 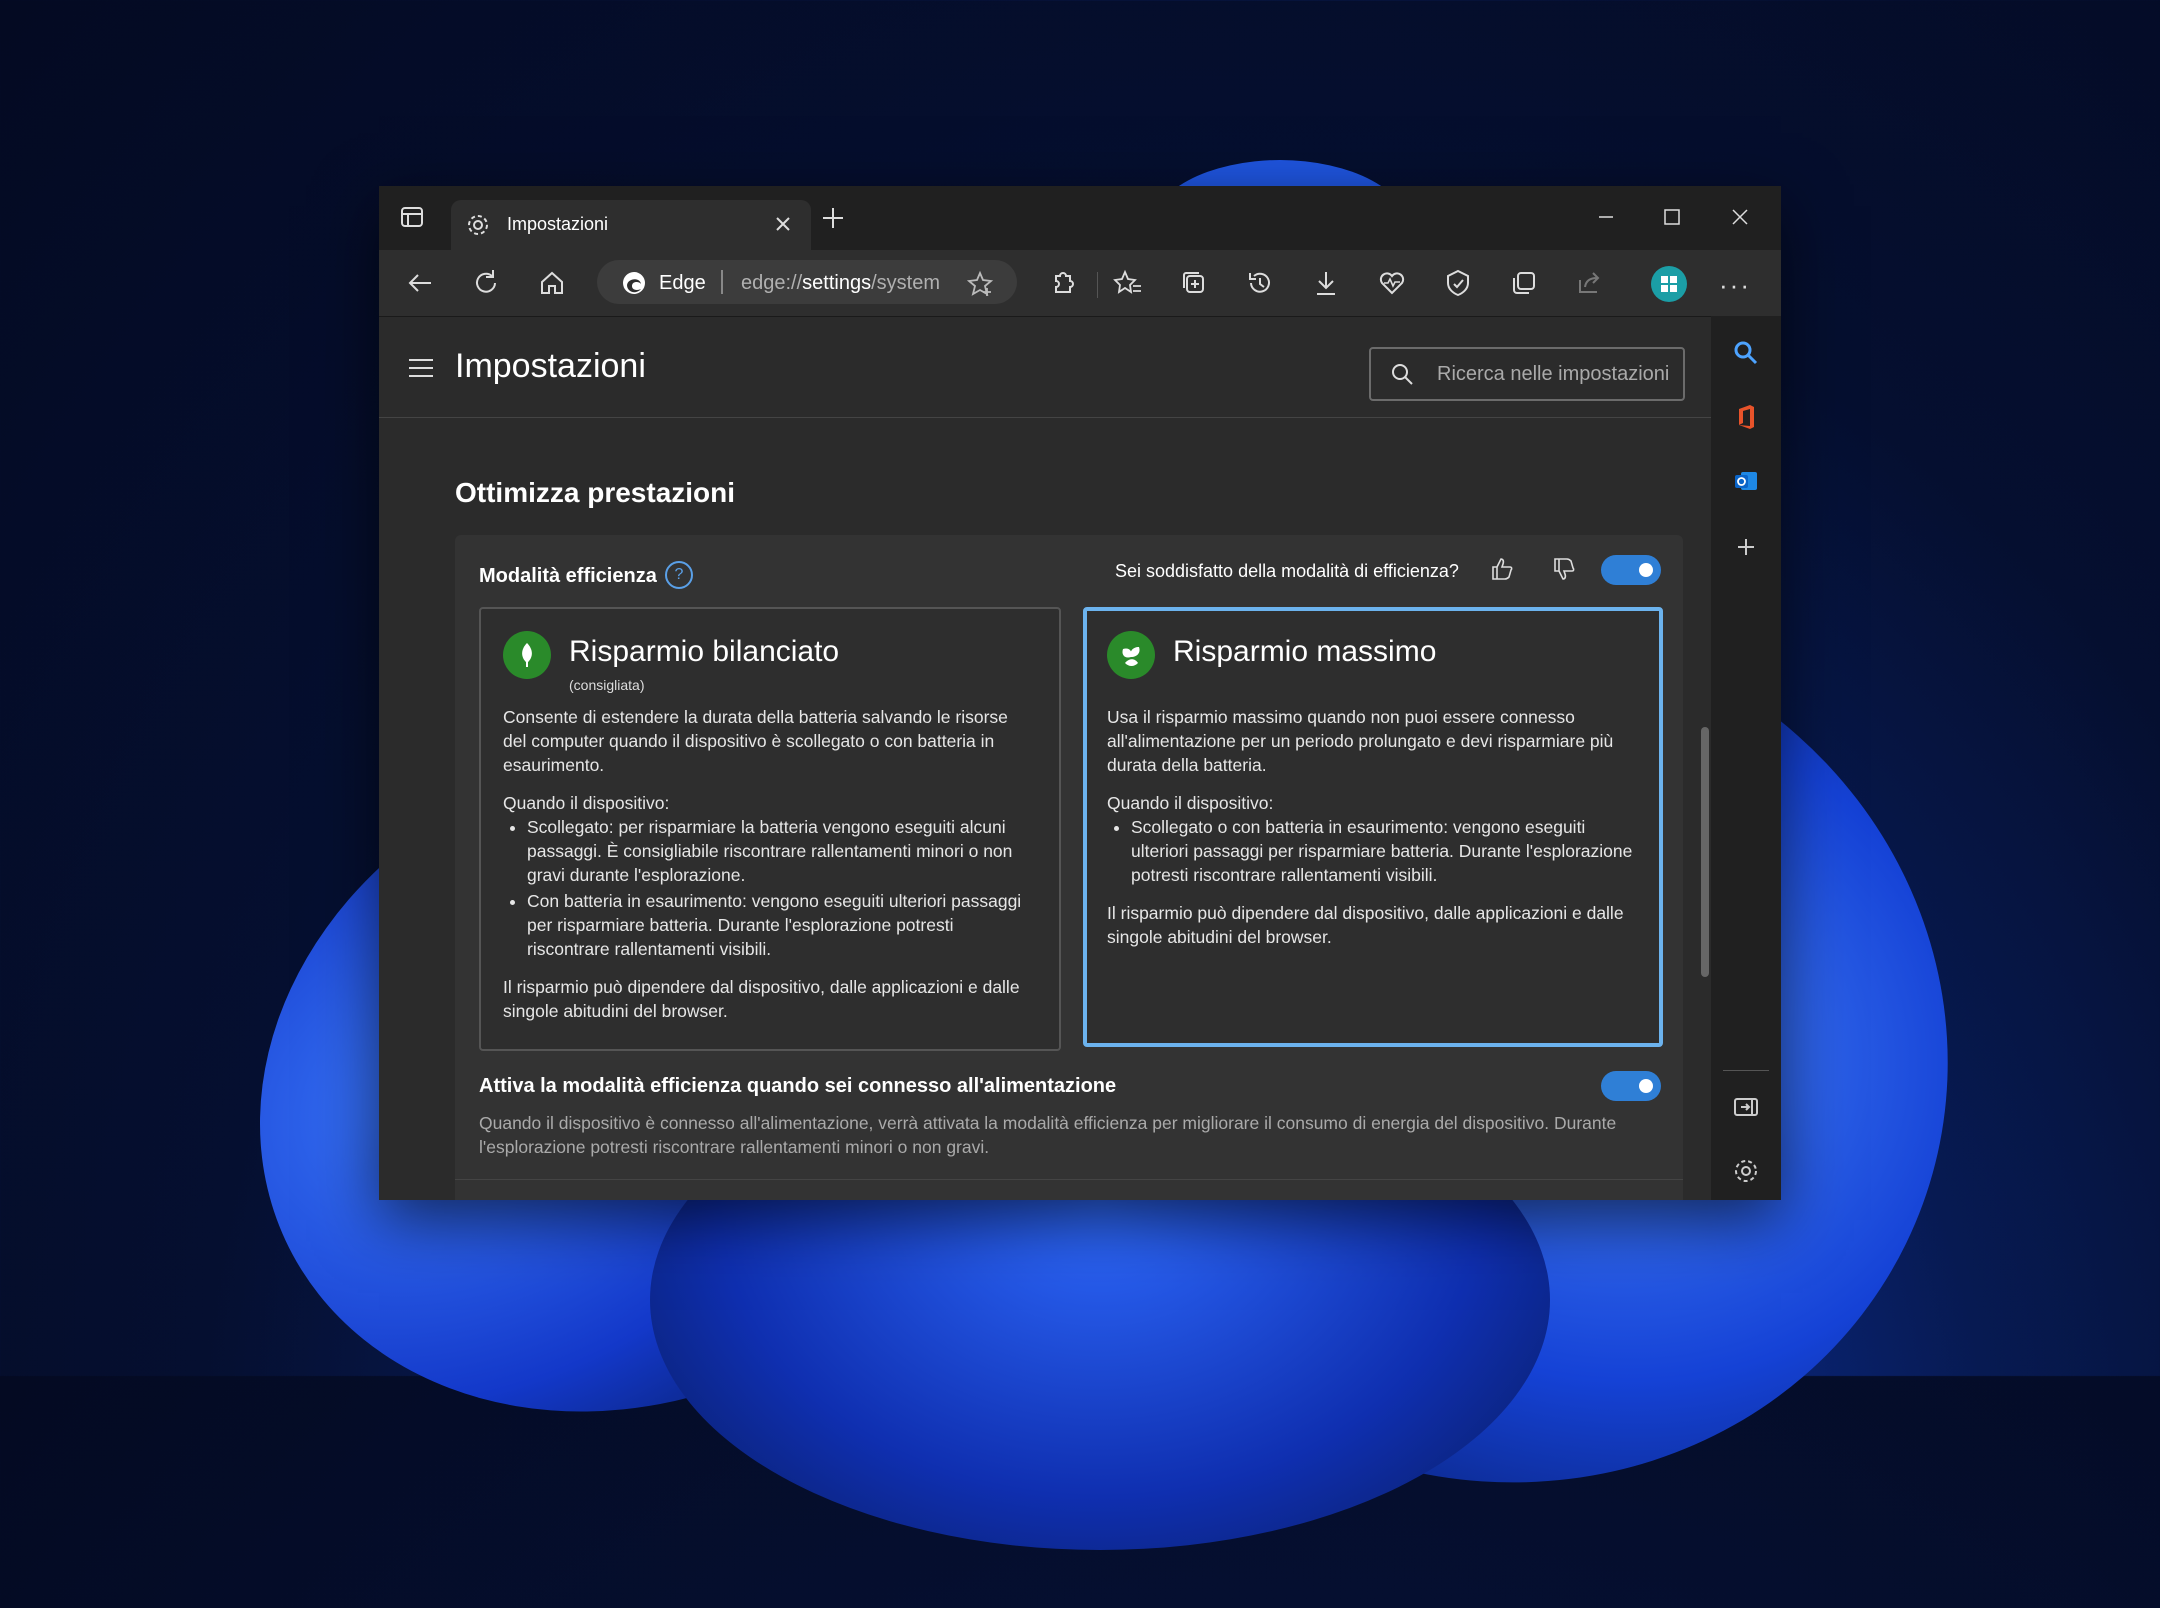 I want to click on url-text: edge://settings/system, so click(x=840, y=283).